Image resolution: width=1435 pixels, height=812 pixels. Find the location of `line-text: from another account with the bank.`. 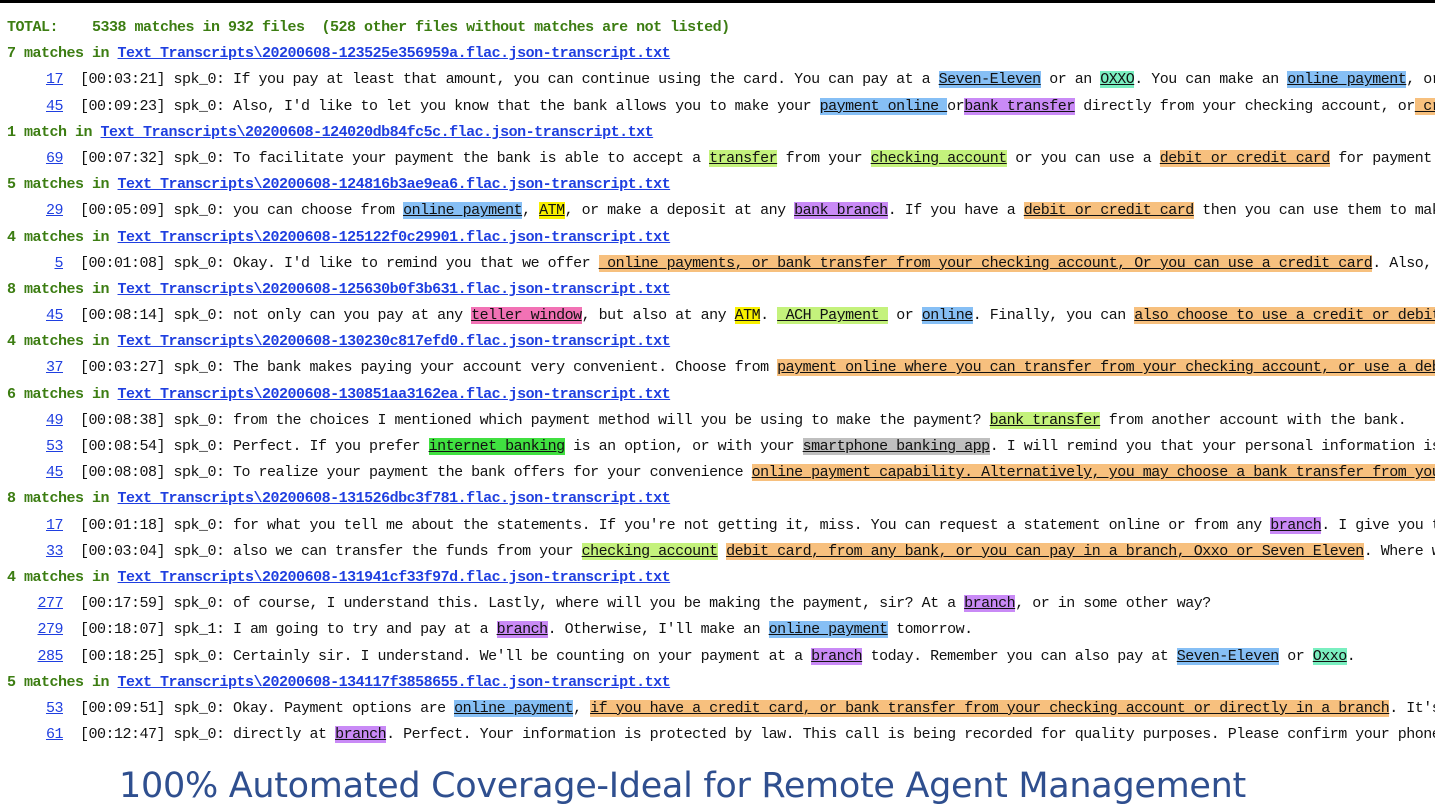

line-text: from another account with the bank. is located at coordinates (1253, 420).